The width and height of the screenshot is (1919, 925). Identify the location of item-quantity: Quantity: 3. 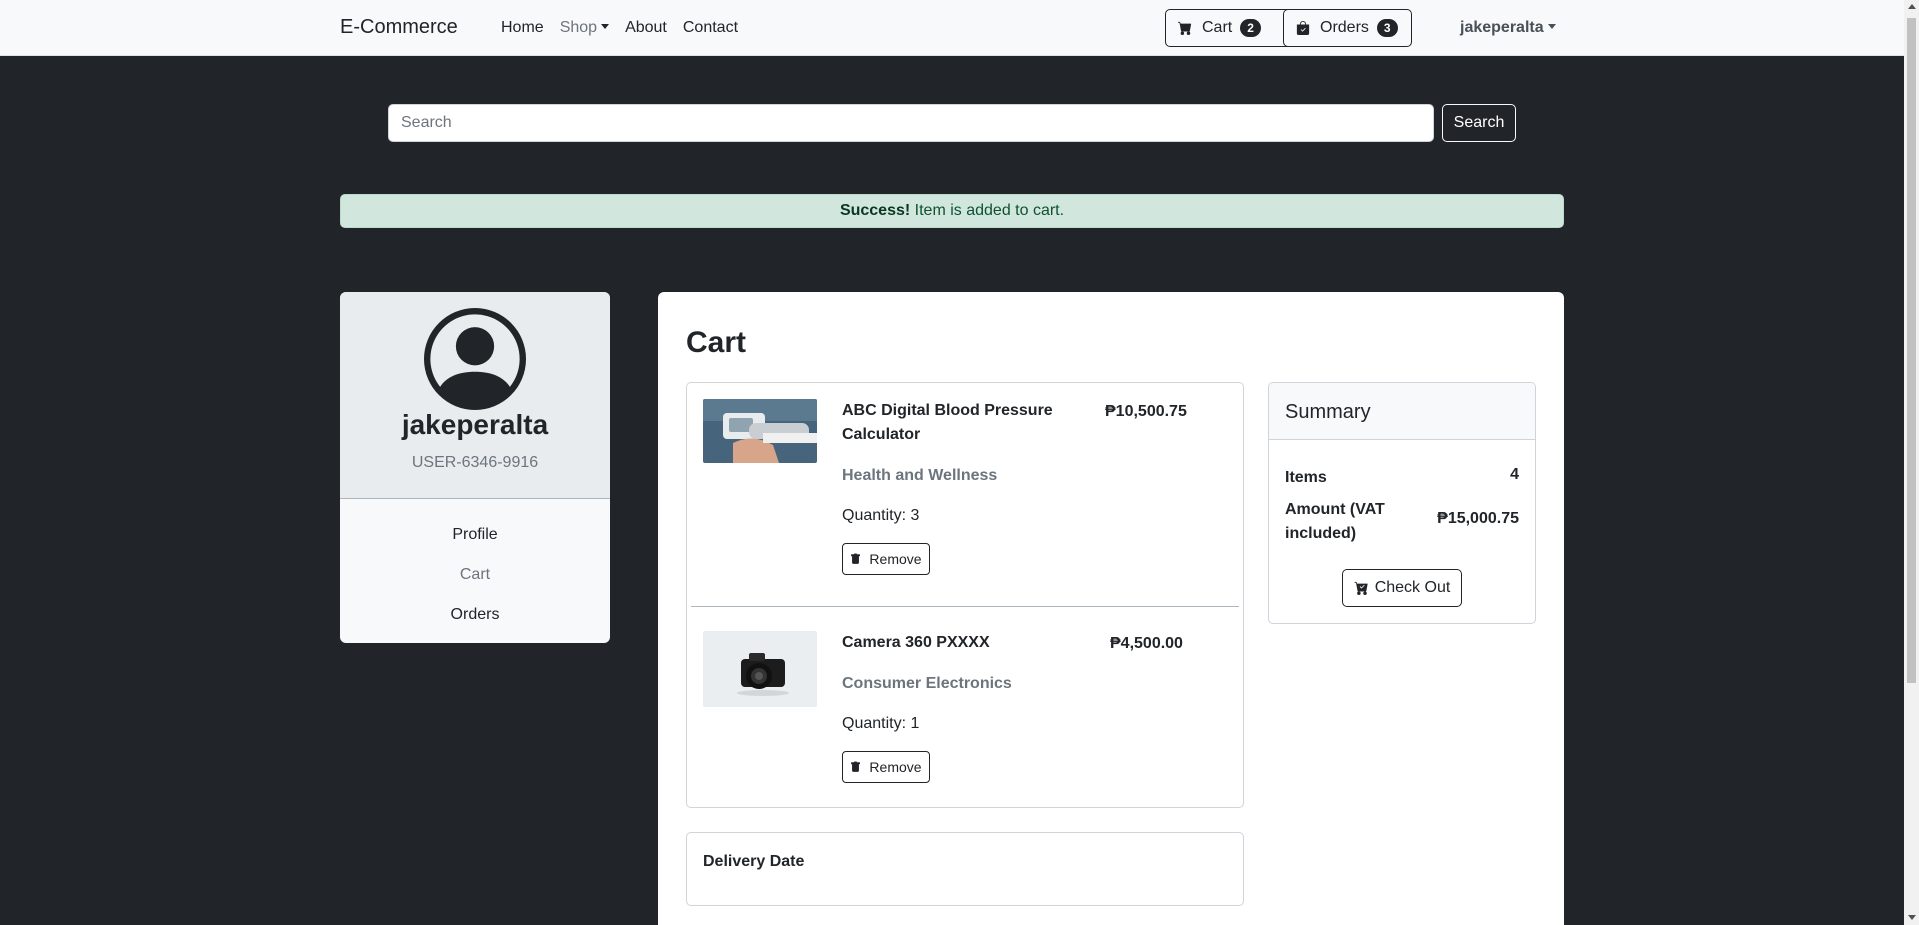
(881, 515).